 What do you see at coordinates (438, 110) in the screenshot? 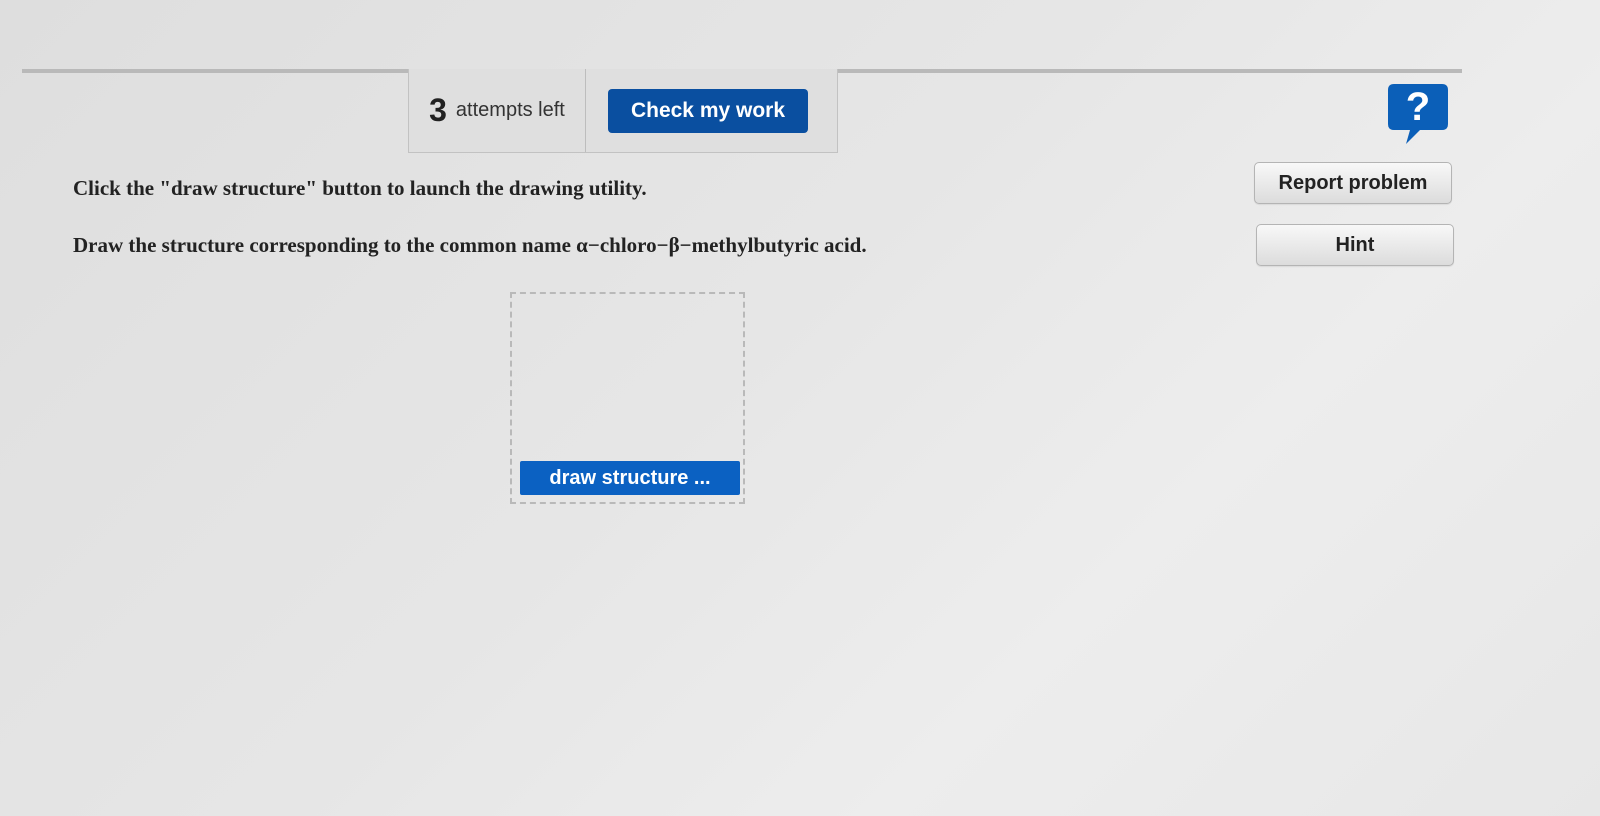
I see `attempts-count: 3` at bounding box center [438, 110].